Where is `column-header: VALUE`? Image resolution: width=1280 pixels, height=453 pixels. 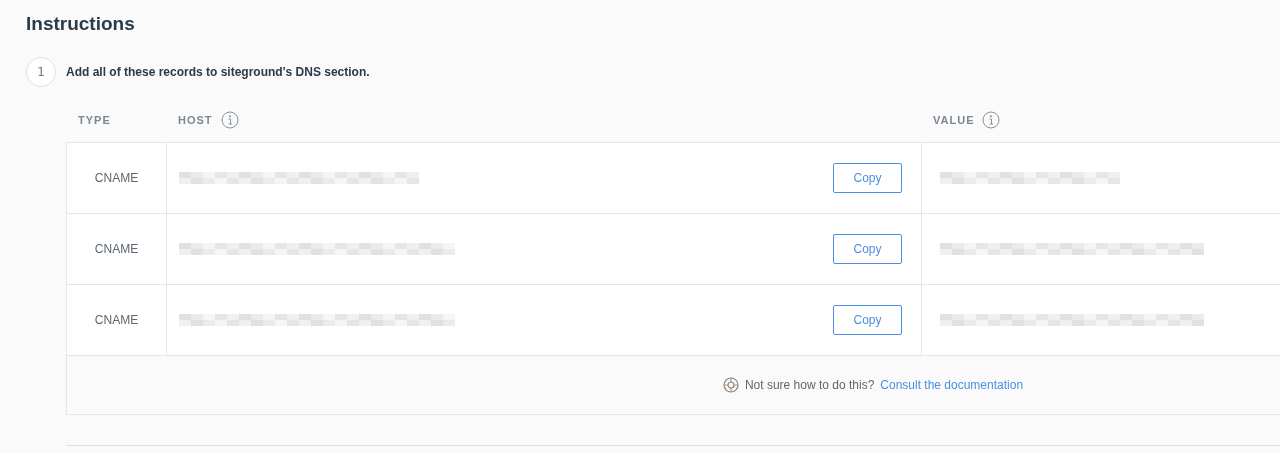
column-header: VALUE is located at coordinates (954, 119).